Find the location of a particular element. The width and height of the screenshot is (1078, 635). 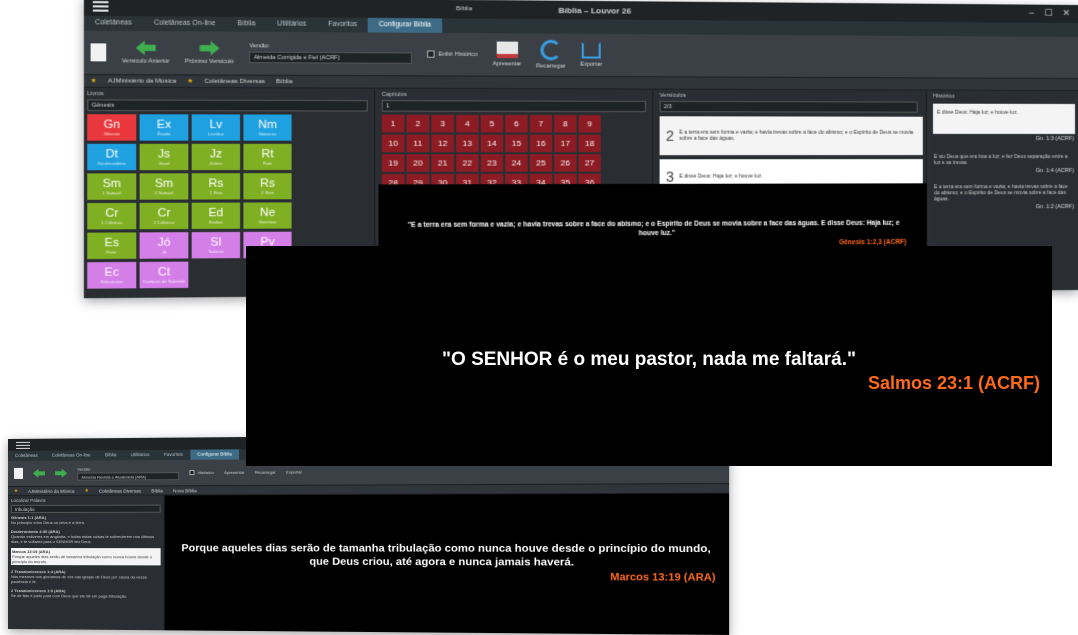

chapter-button: 8 is located at coordinates (565, 124).